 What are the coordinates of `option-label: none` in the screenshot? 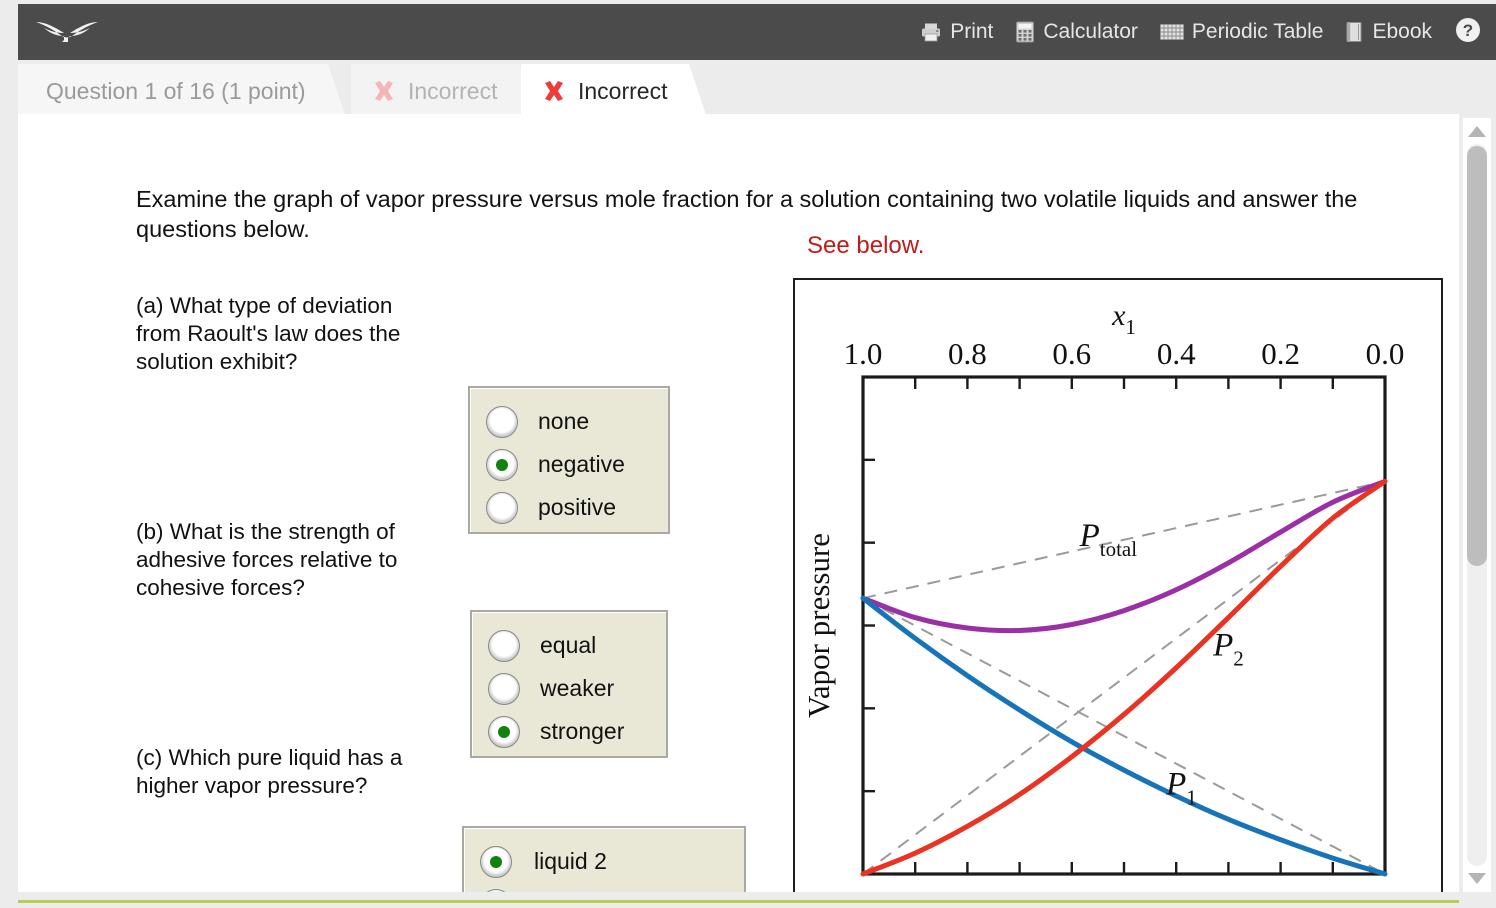 It's located at (564, 421).